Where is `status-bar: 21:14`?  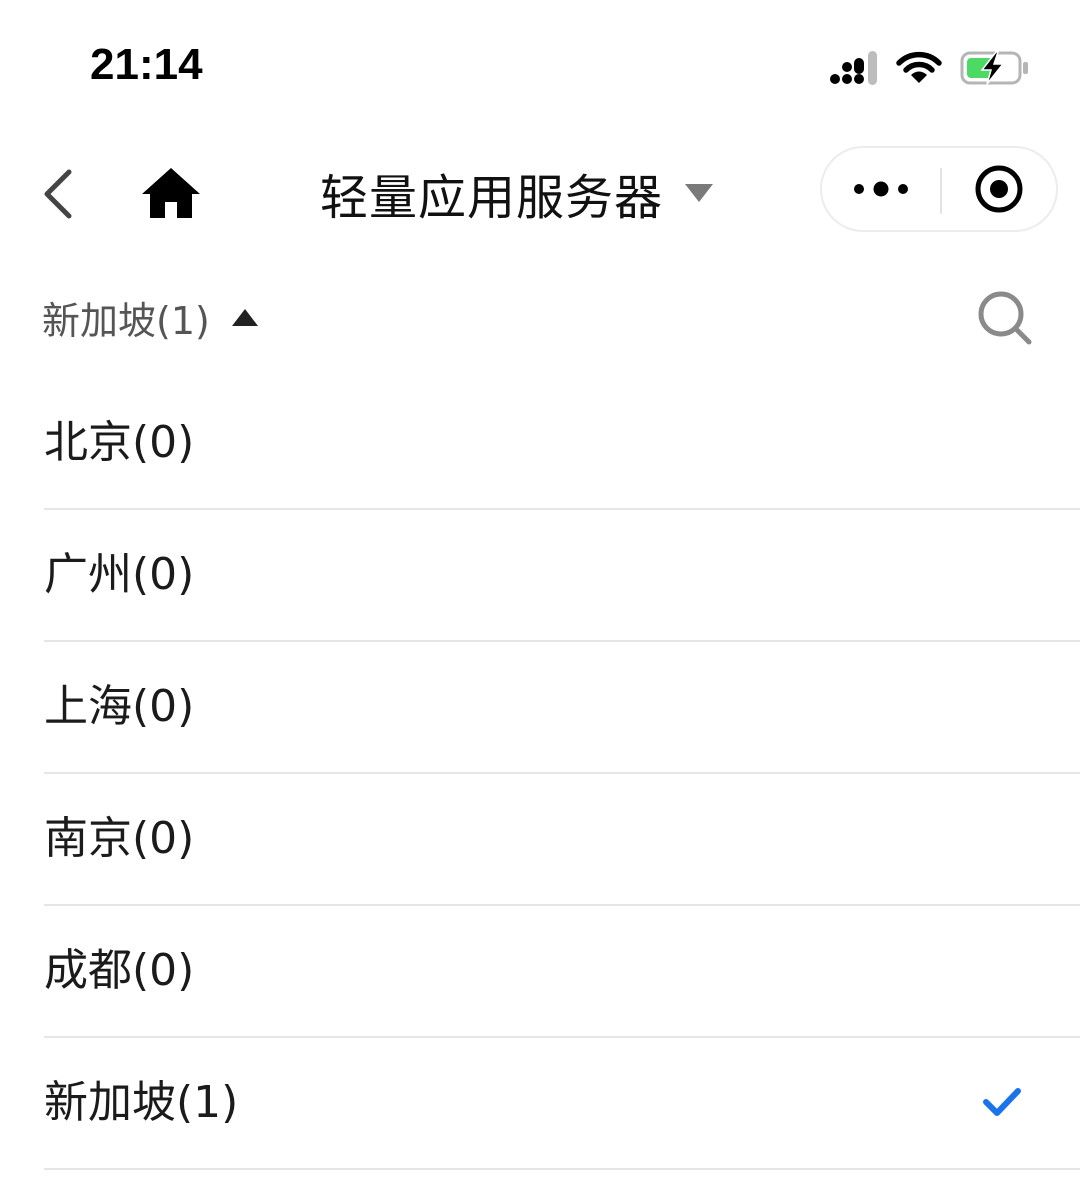
status-bar: 21:14 is located at coordinates (540, 65).